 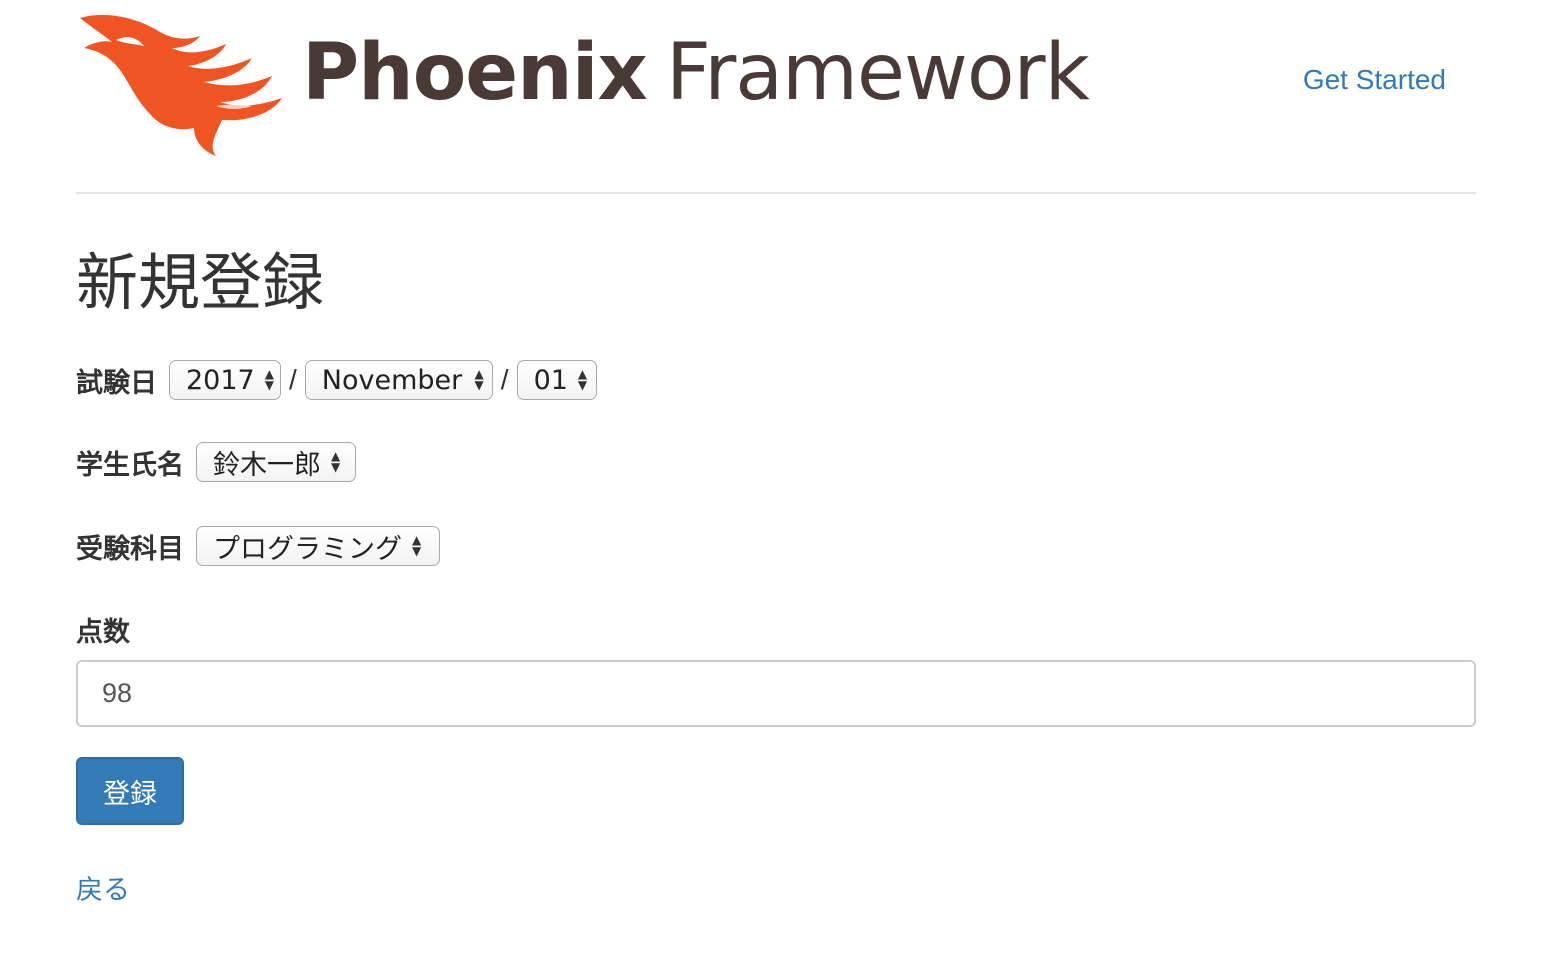 What do you see at coordinates (247, 111) in the screenshot?
I see `svg-text: TM` at bounding box center [247, 111].